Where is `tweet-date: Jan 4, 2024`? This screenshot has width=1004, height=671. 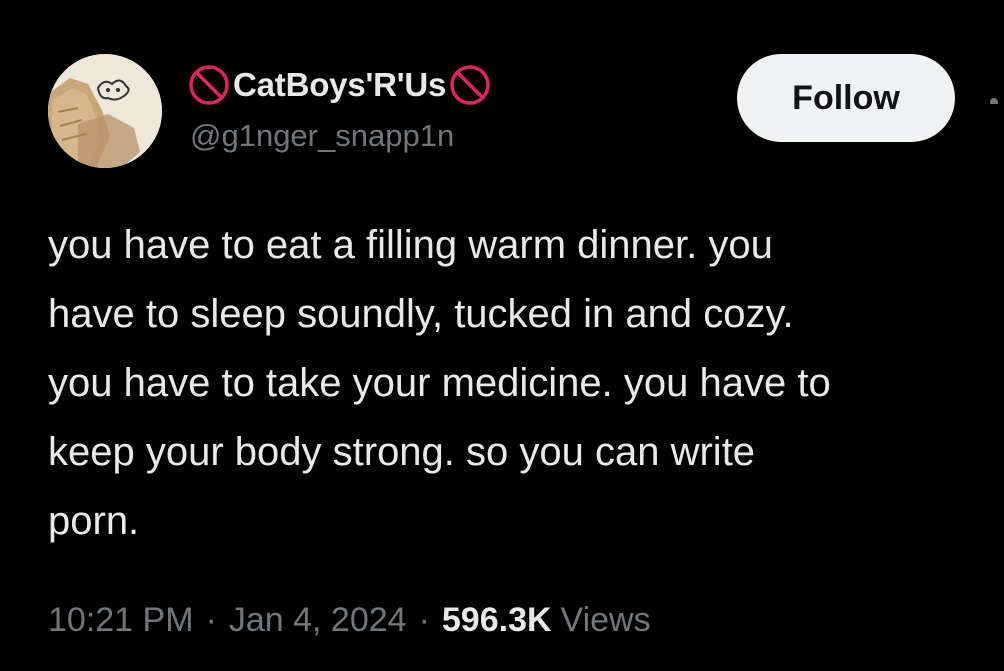
tweet-date: Jan 4, 2024 is located at coordinates (318, 620).